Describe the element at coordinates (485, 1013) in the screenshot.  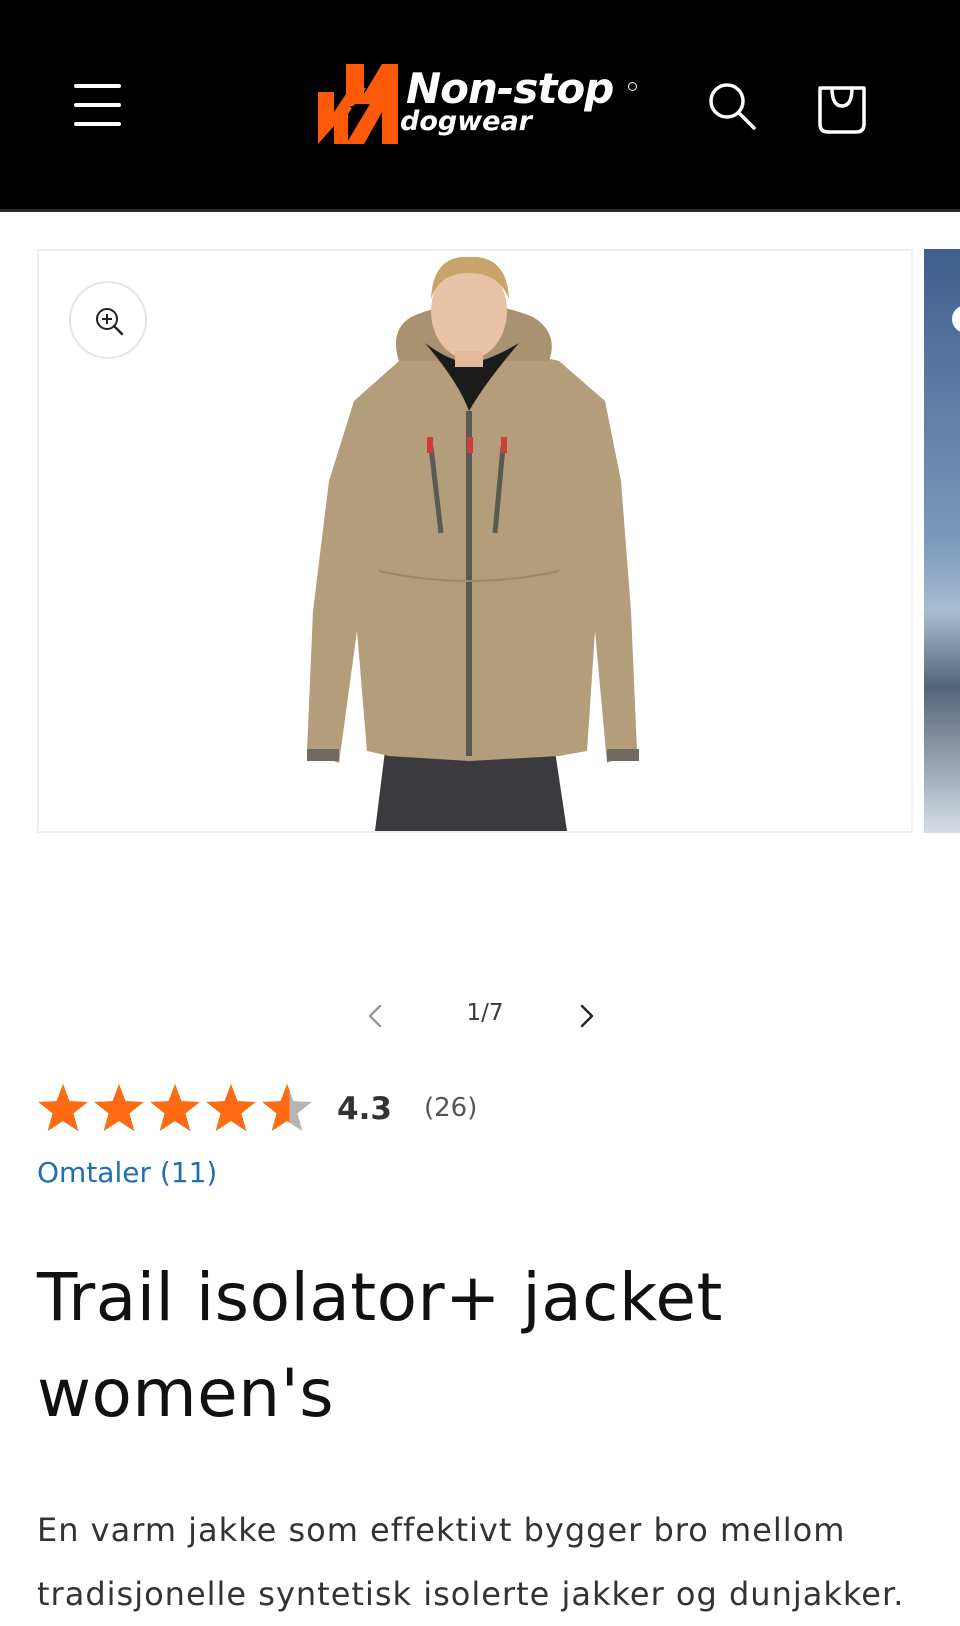
I see `gallery-counter: 1/7` at that location.